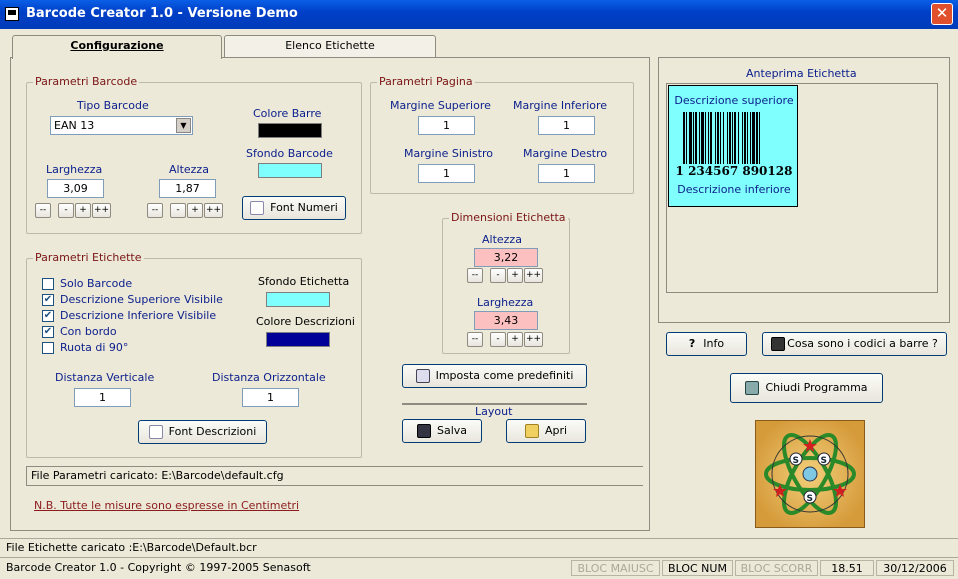  I want to click on cosa-sono-button: Cosa sono i codici a barre ?, so click(854, 344).